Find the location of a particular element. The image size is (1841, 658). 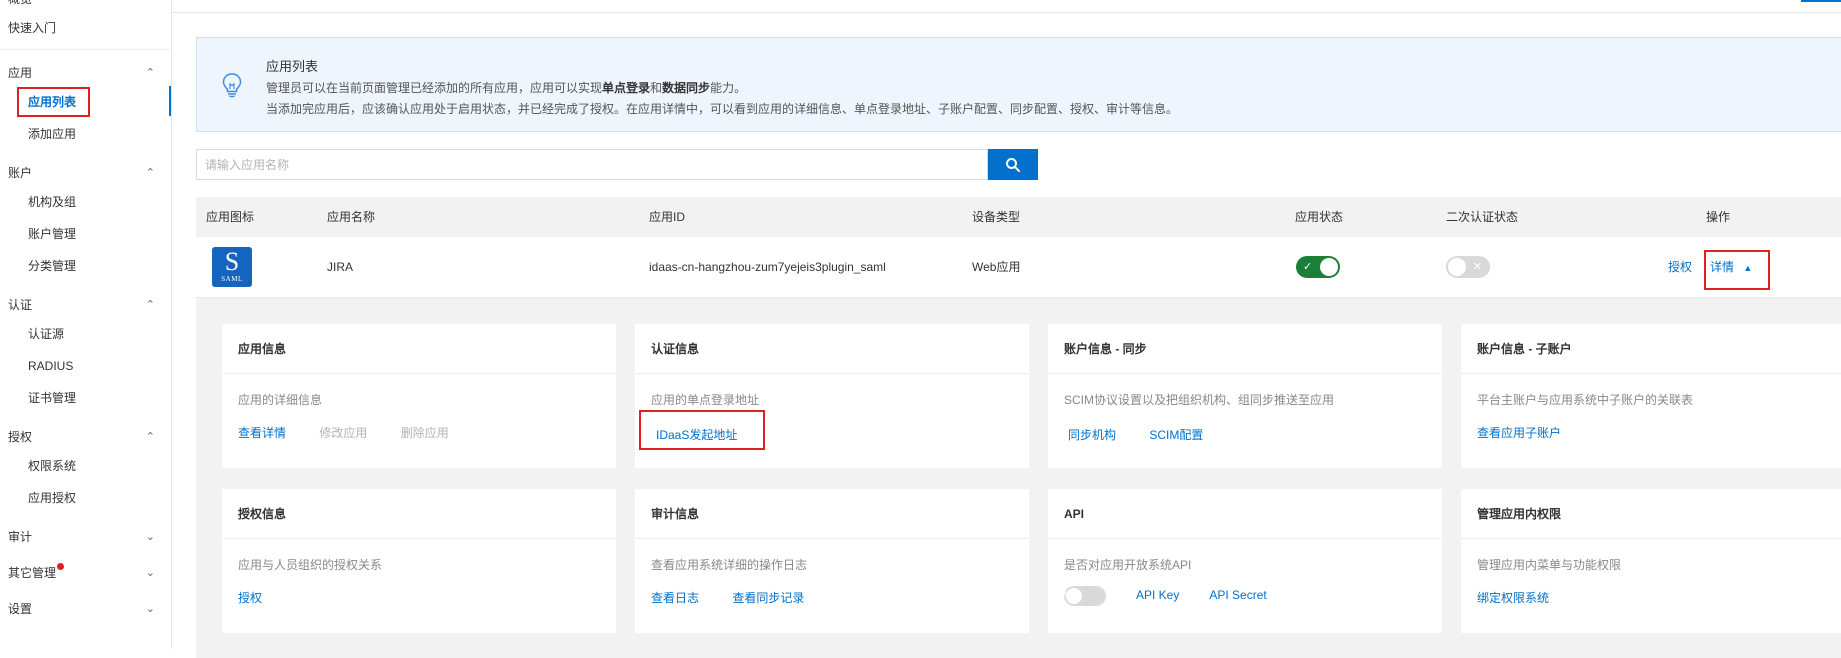

saml-app-icon: S SAML is located at coordinates (232, 267).